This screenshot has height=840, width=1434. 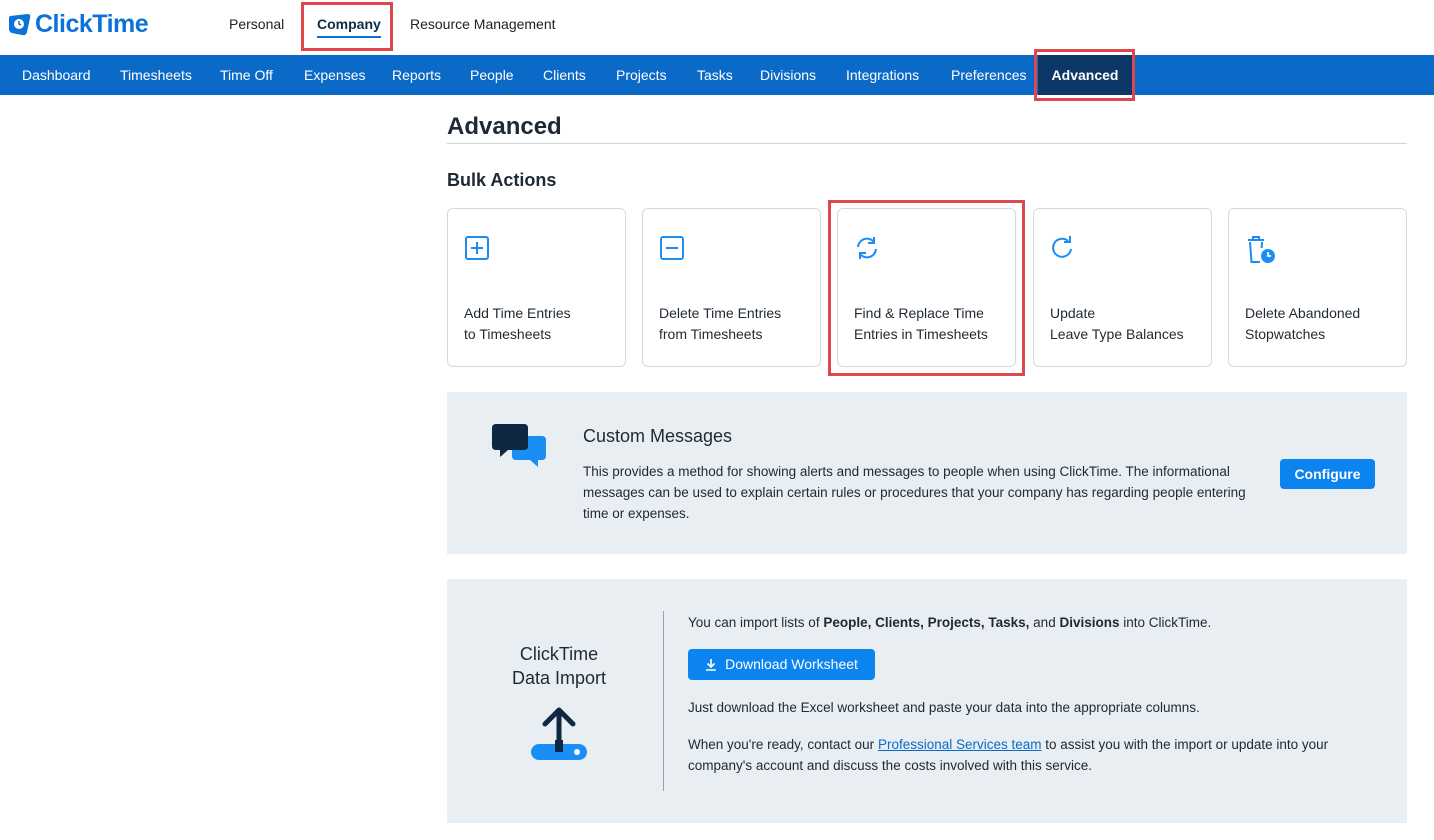 What do you see at coordinates (731, 287) in the screenshot?
I see `card-delete-time-entries: Delete Time Entries from Timesheets` at bounding box center [731, 287].